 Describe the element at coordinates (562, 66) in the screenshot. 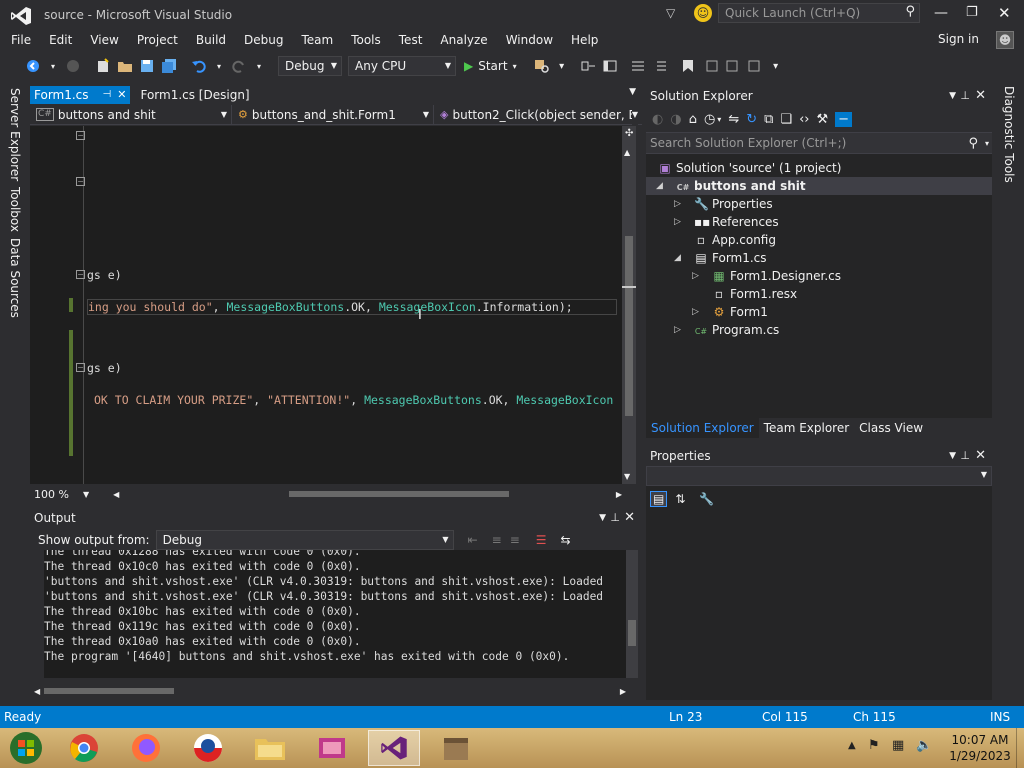

I see `overflow-icon: ▾` at that location.